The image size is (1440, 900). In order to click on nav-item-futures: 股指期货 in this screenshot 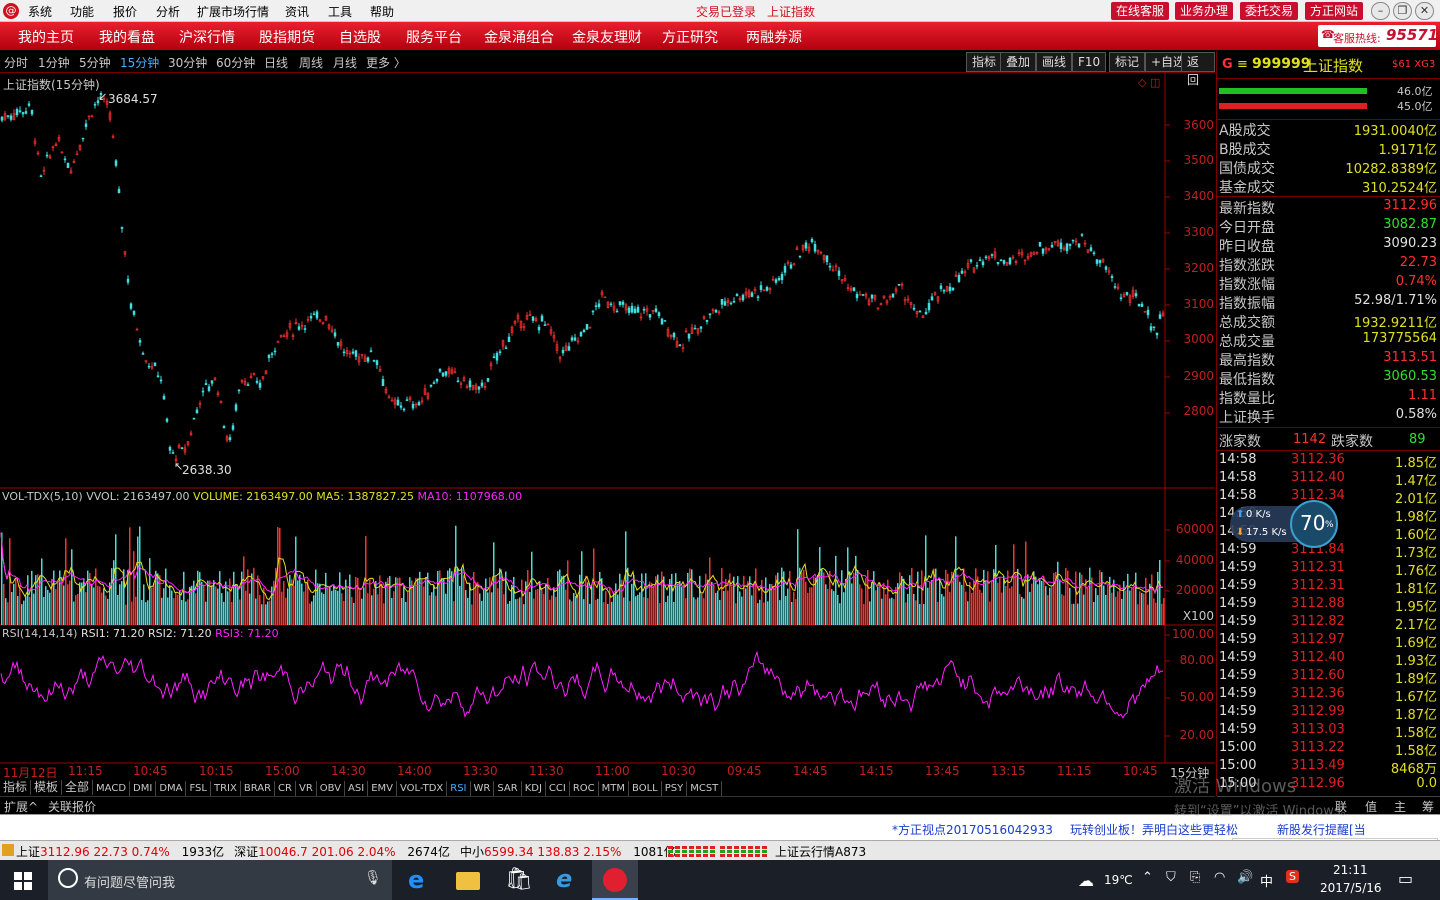, I will do `click(287, 37)`.